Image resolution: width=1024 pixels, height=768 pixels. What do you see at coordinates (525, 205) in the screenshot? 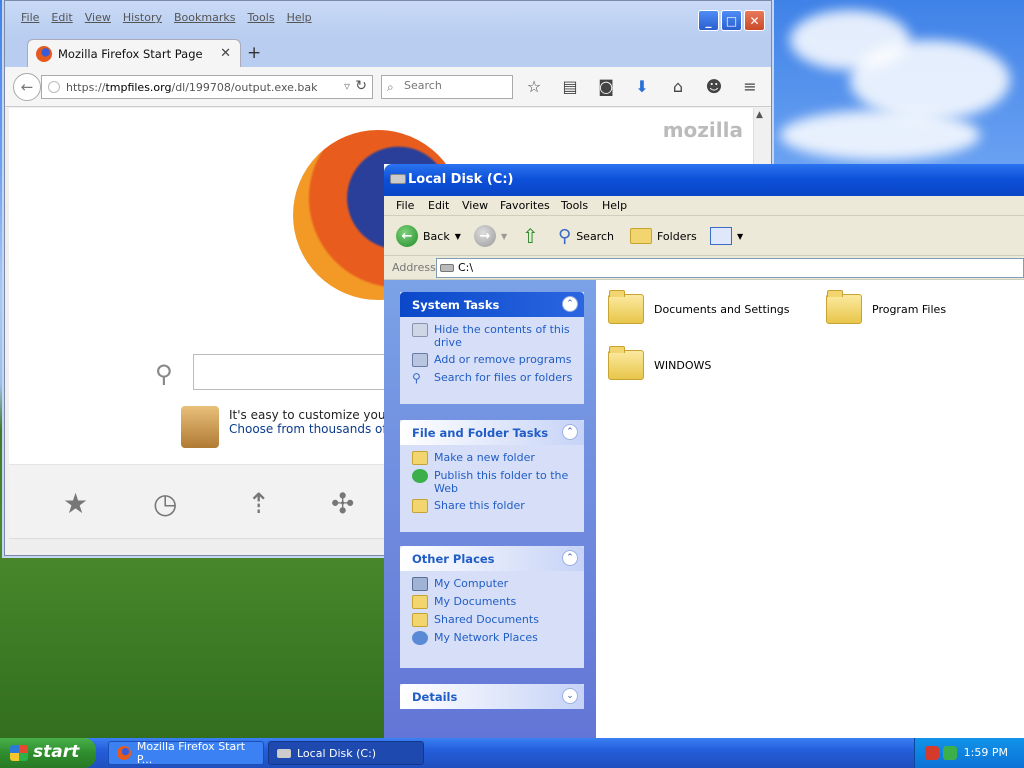
I see `ex-menu-favorites: Favorites` at bounding box center [525, 205].